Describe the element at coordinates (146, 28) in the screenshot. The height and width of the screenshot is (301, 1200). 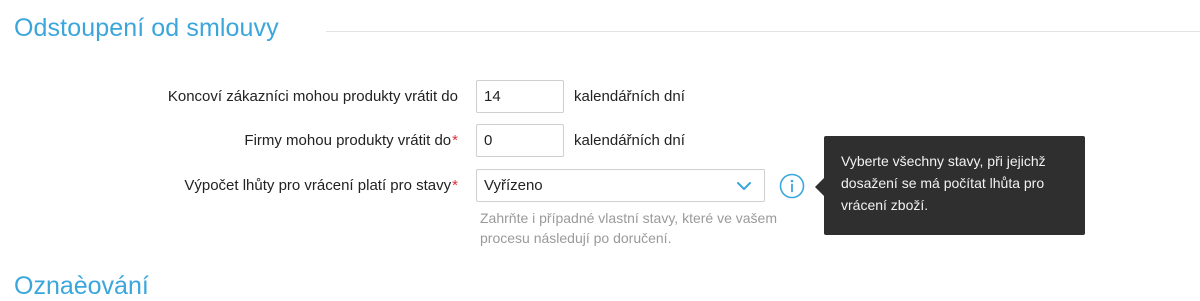
I see `section-title: Odstoupení od smlouvy` at that location.